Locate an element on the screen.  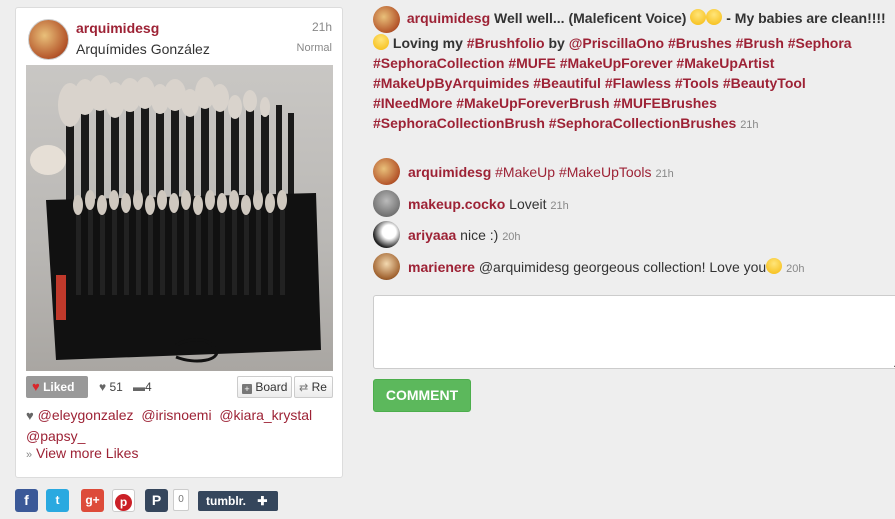
comments-count: ▬4 is located at coordinates (142, 387).